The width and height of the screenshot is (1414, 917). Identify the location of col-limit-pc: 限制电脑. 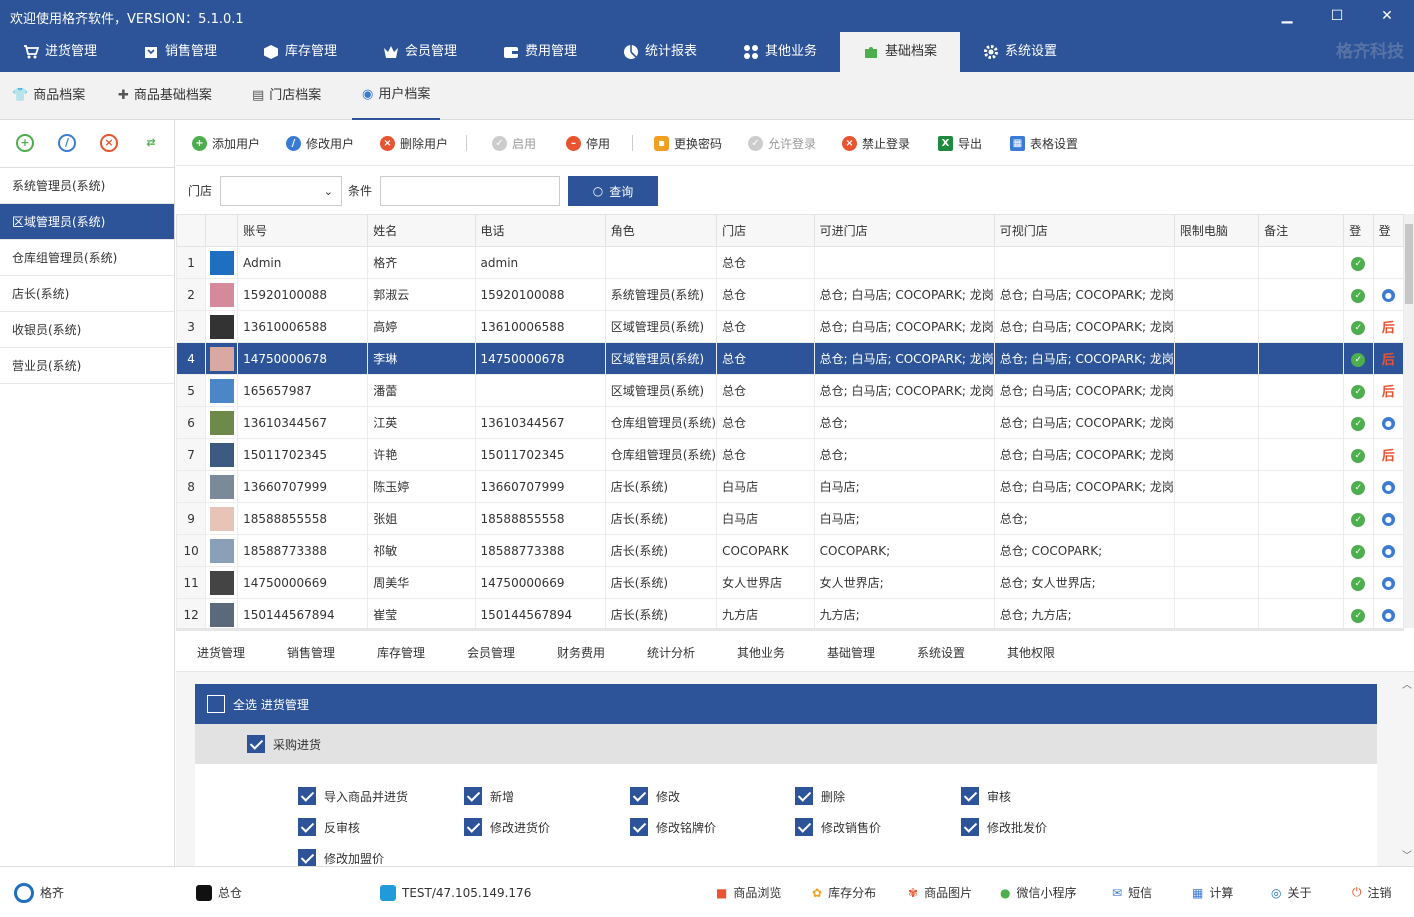
(1216, 230).